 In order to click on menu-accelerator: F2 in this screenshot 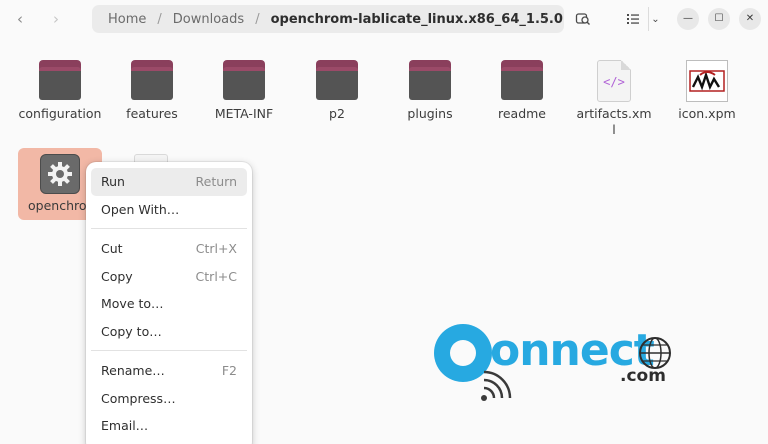, I will do `click(229, 371)`.